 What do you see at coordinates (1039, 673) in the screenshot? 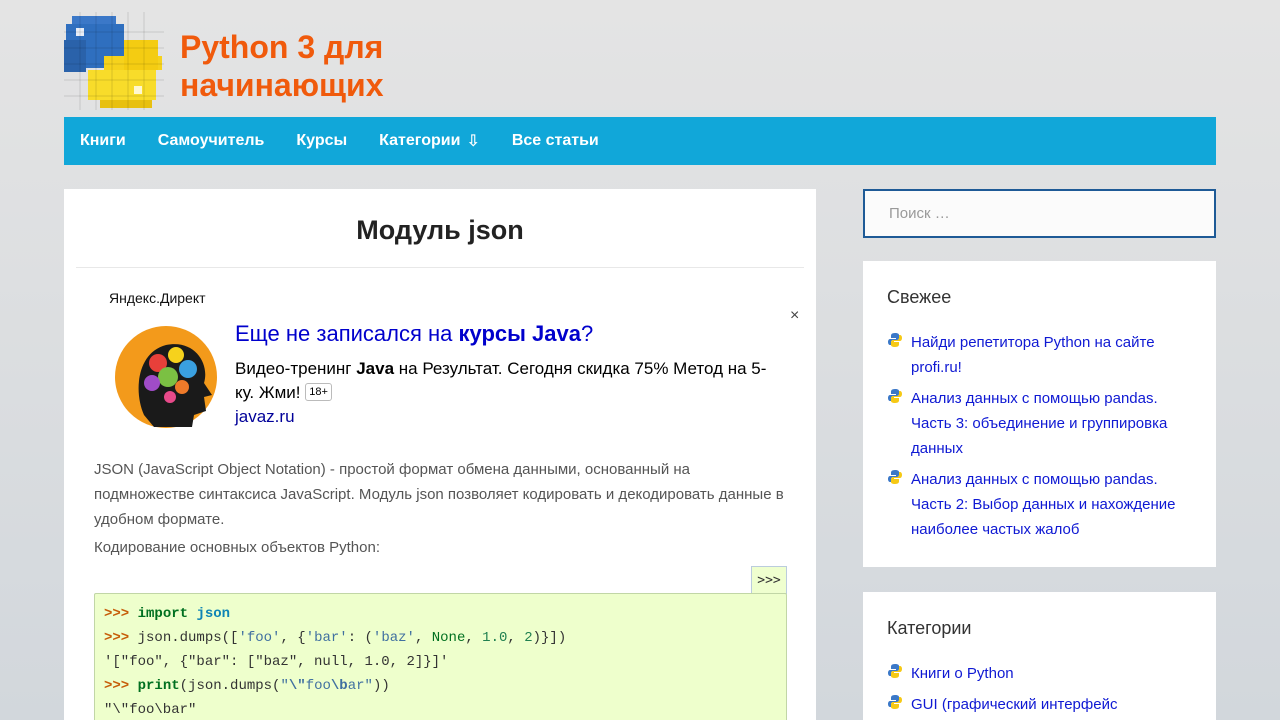
I see `list-item: Книги о Python` at bounding box center [1039, 673].